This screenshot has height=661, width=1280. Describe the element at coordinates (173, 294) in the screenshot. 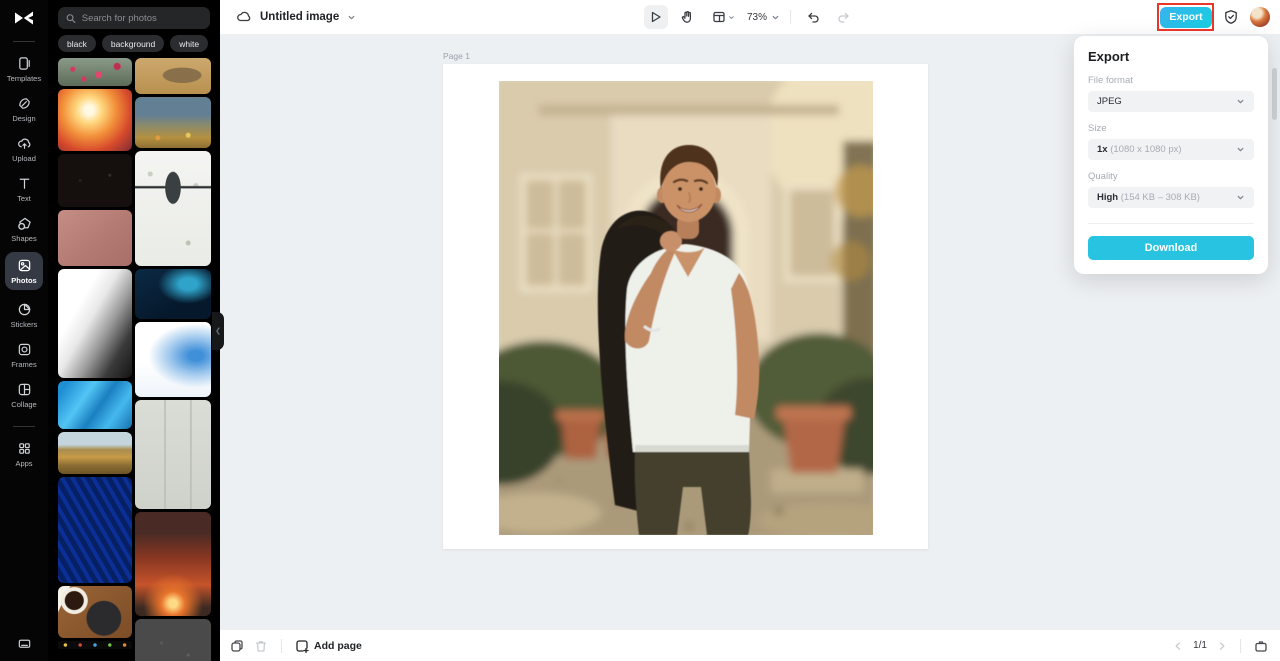

I see `photo-thumbnail-dark-blue-wave` at that location.